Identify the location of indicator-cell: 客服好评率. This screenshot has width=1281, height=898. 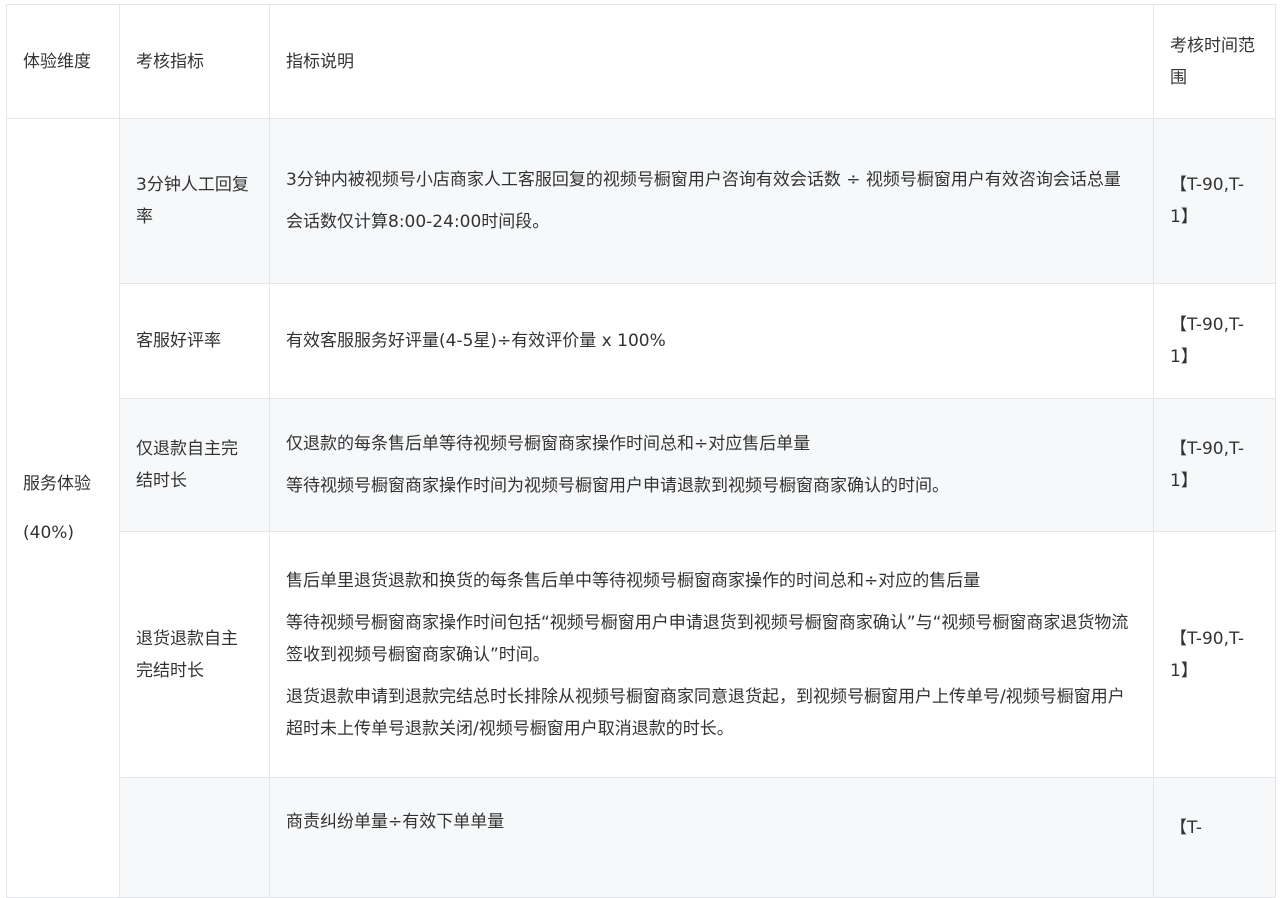
(194, 341).